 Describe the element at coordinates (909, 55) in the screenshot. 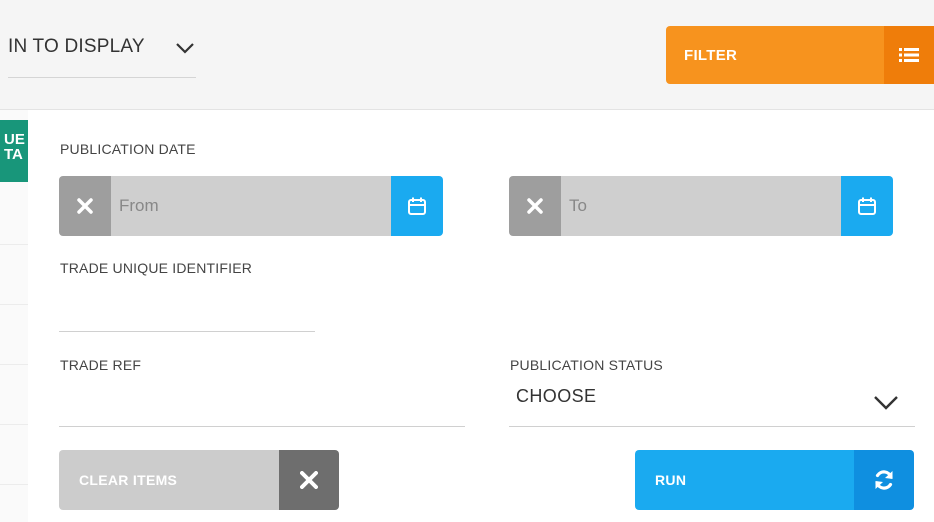

I see `list-icon` at that location.